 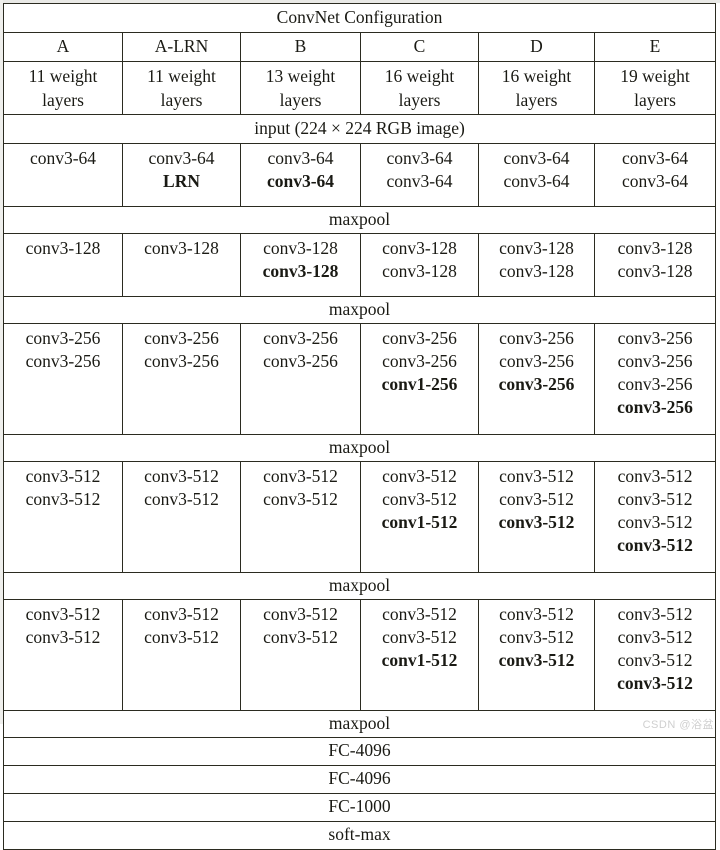 I want to click on desc-line: 11 weight, so click(x=63, y=76).